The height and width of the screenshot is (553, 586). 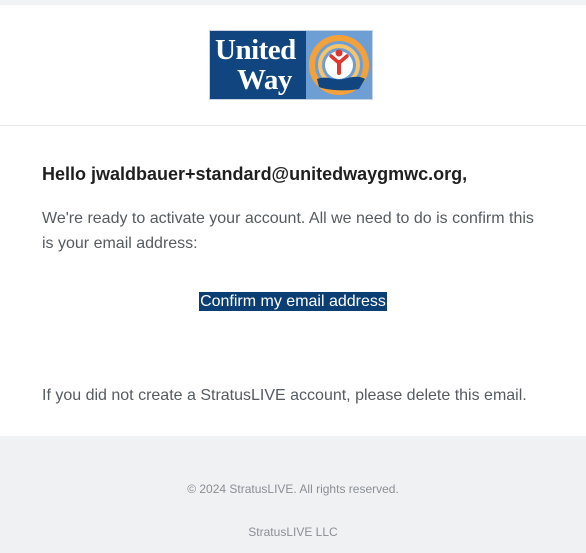 I want to click on confirm-email-button: Confirm my email address, so click(x=293, y=301).